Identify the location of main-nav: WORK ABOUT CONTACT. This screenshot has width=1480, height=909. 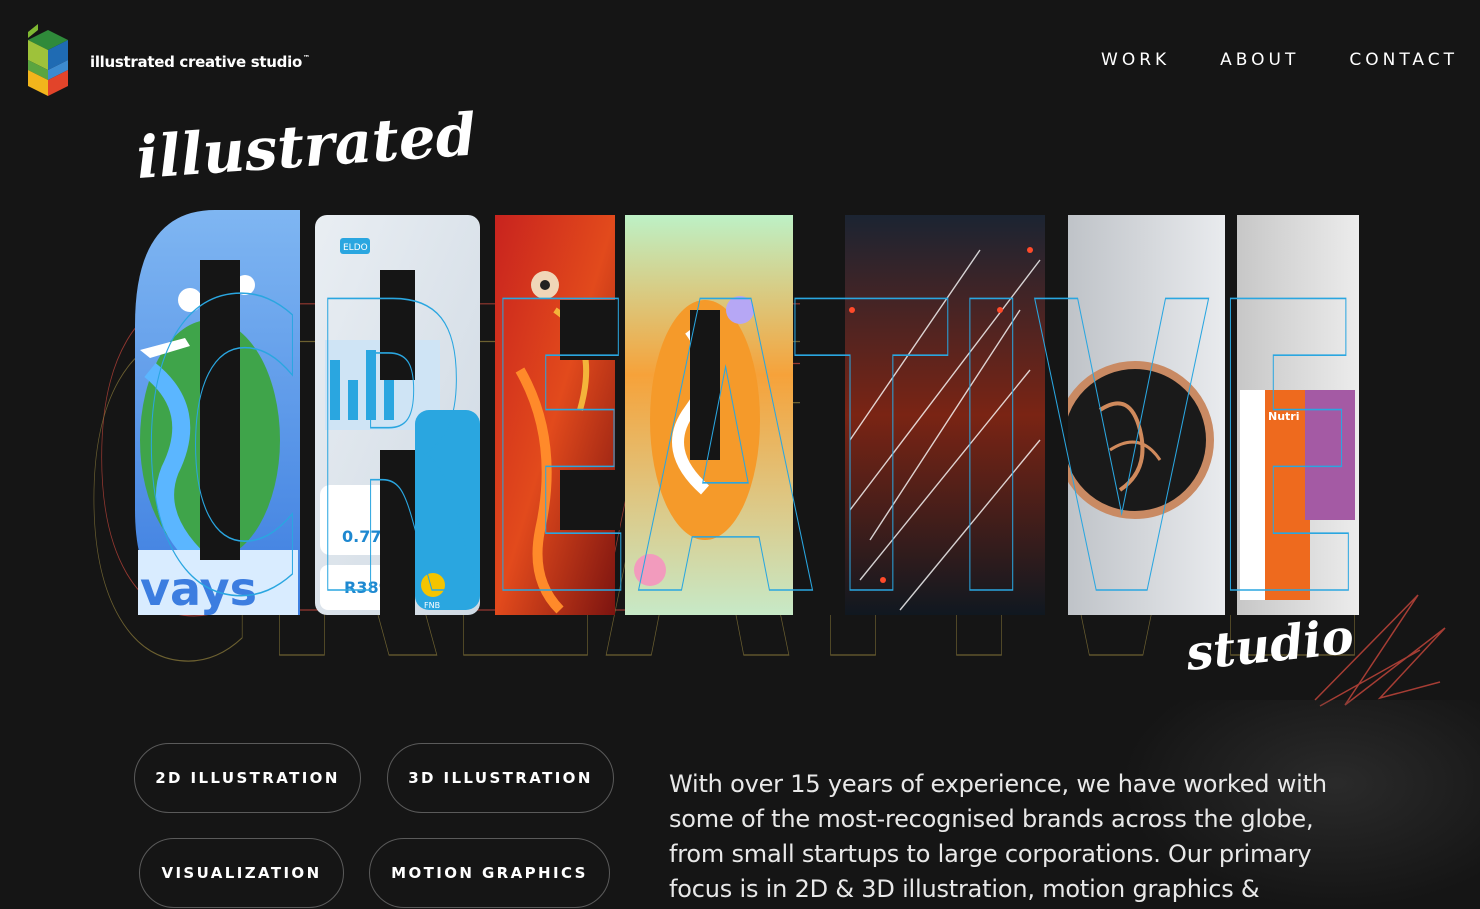
(1279, 60).